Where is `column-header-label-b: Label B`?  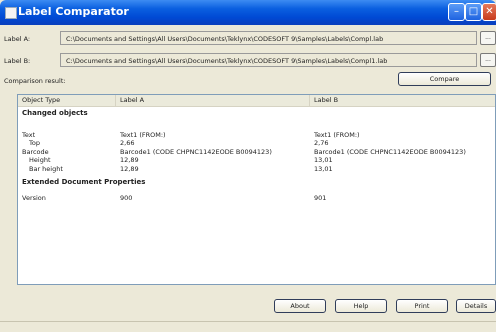
column-header-label-b: Label B is located at coordinates (402, 100).